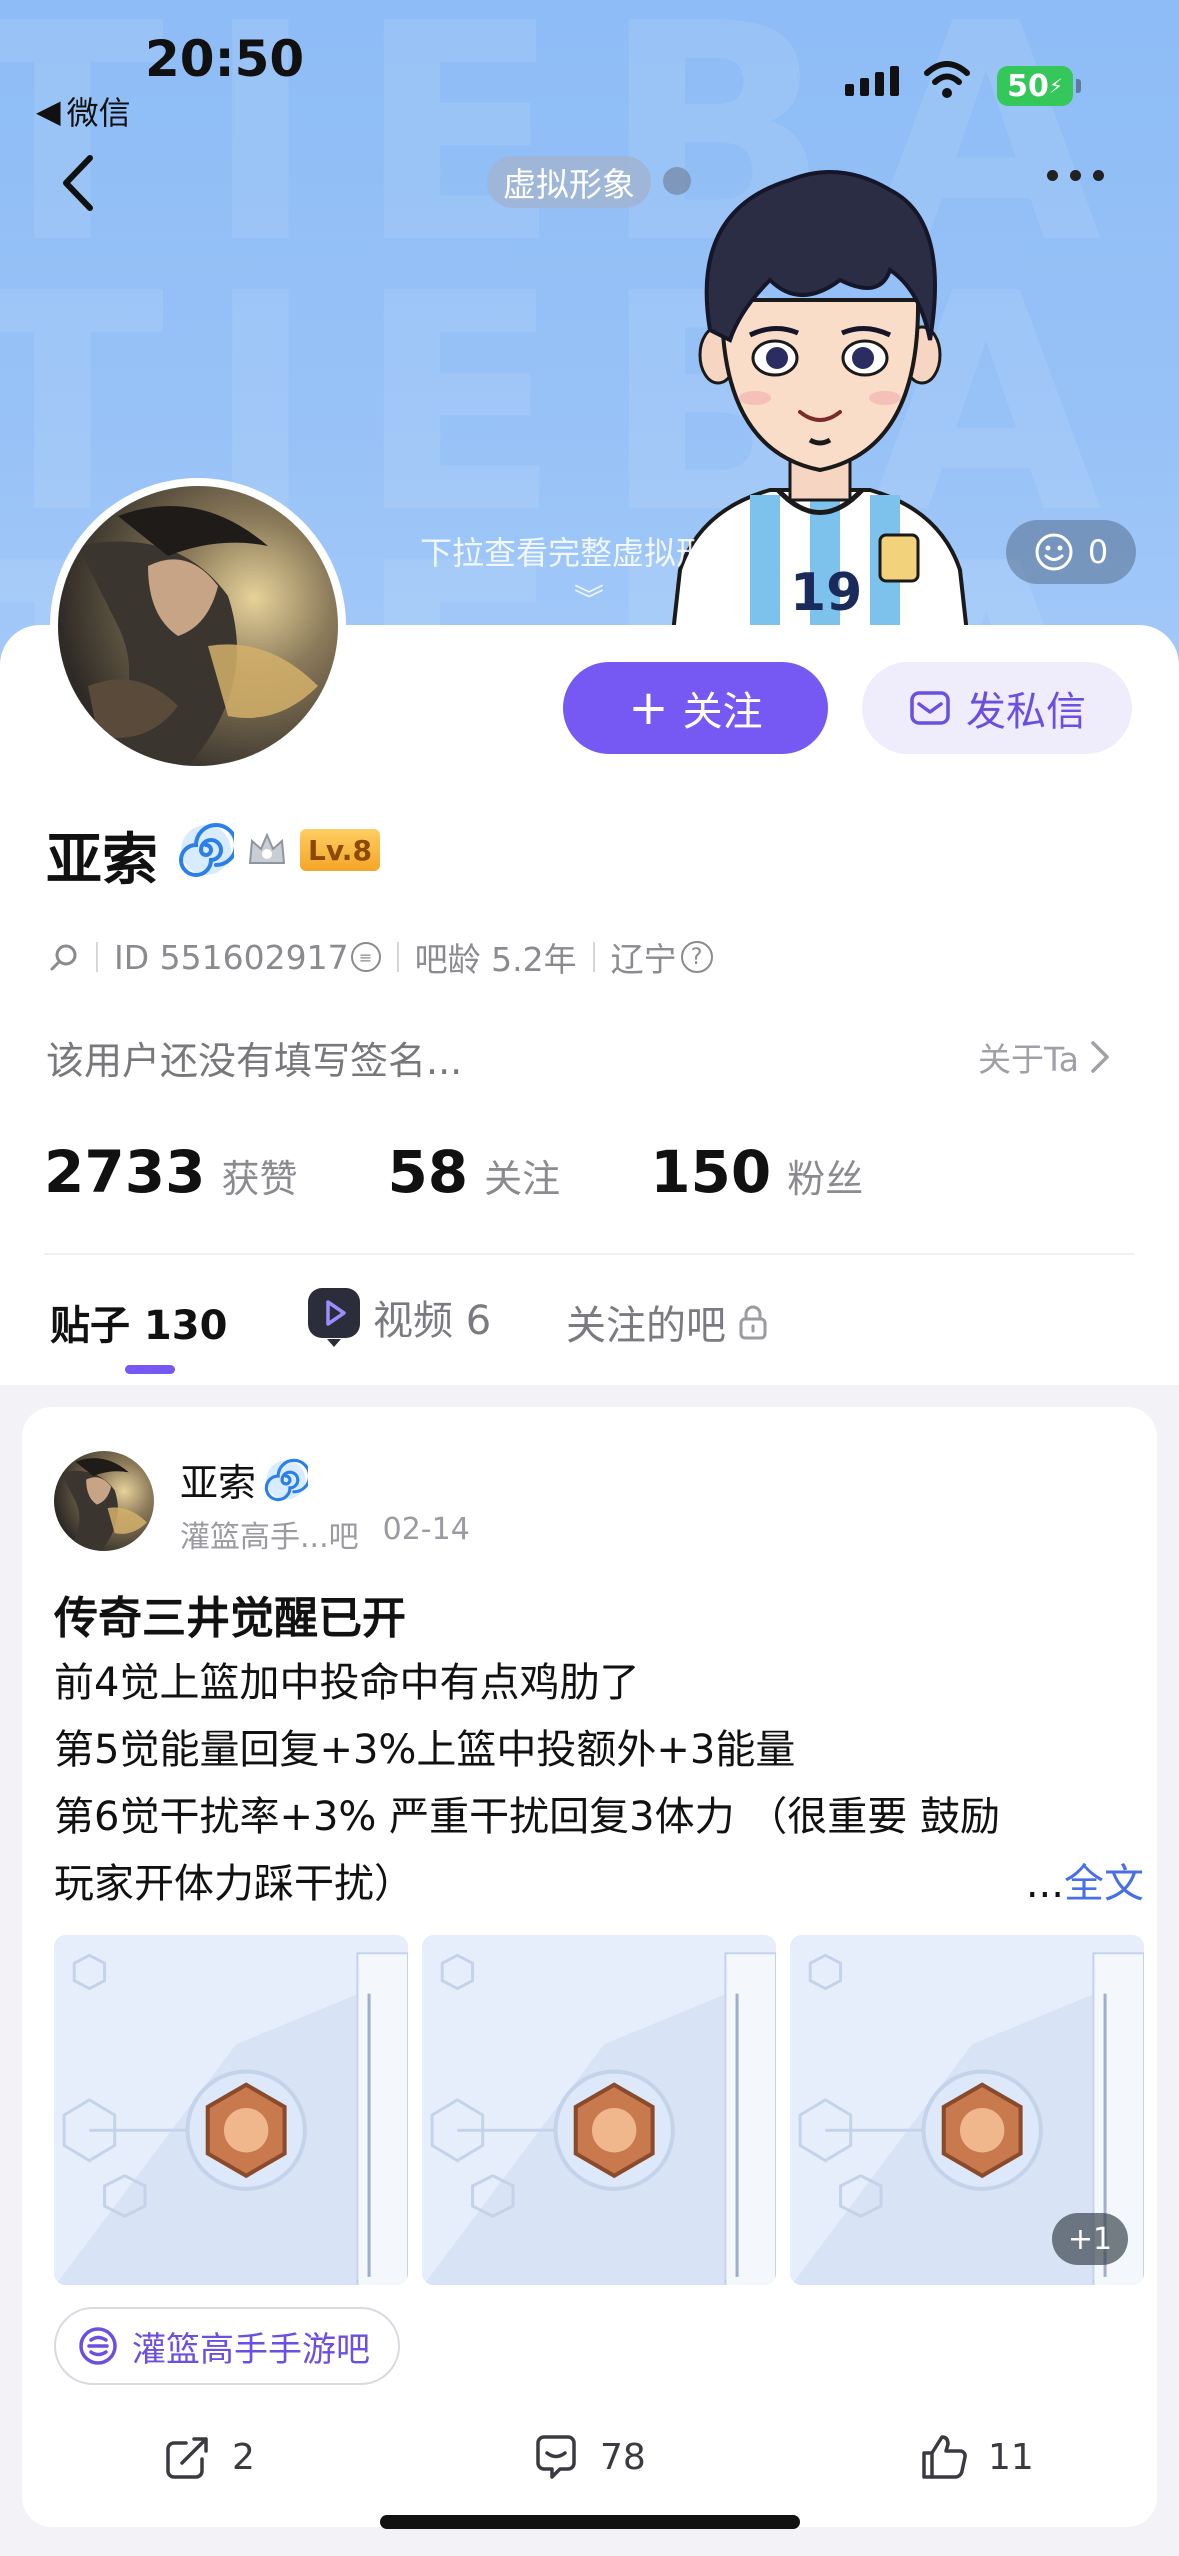  I want to click on back-app-label: 微信, so click(98, 113).